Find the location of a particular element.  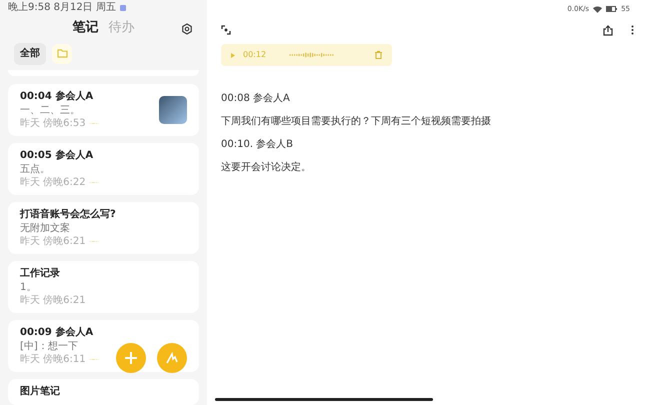

note-preview: [中]：想一下 is located at coordinates (49, 346).